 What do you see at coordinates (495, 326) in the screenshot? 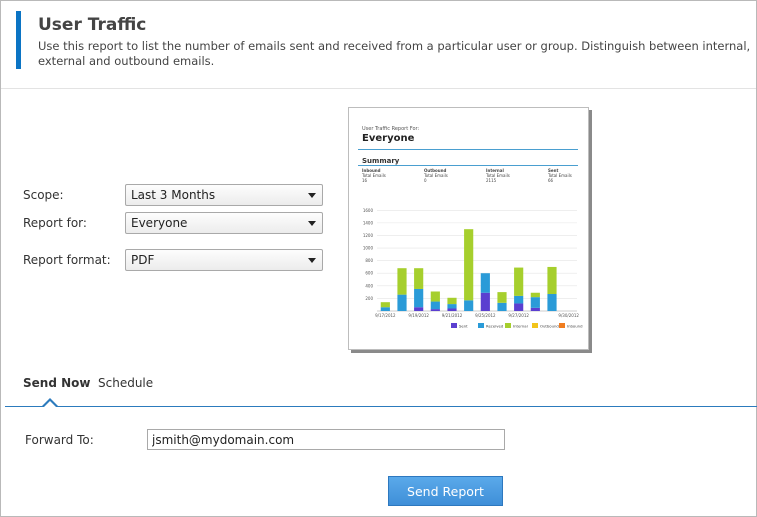
I see `legend-label: Received` at bounding box center [495, 326].